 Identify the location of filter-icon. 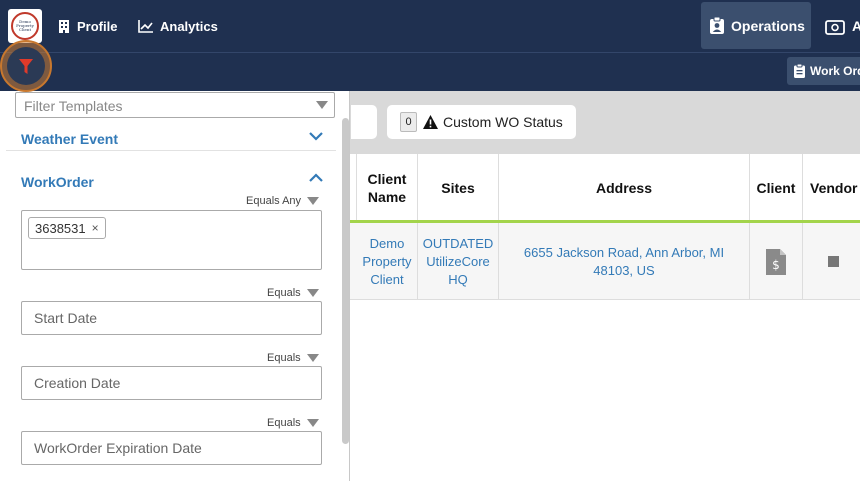
(26, 66).